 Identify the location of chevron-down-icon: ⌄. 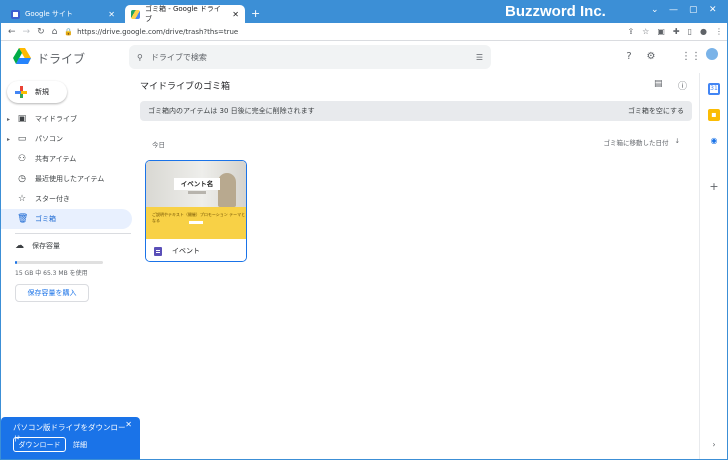
(655, 10).